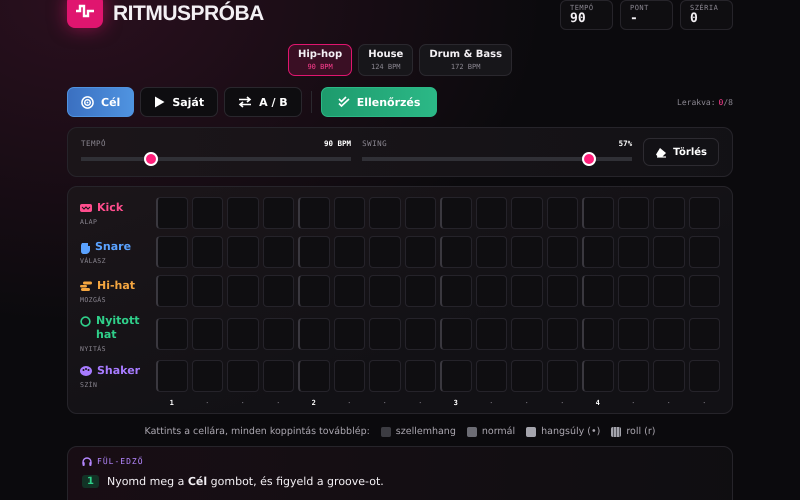 This screenshot has width=800, height=500. I want to click on headphones-icon, so click(87, 461).